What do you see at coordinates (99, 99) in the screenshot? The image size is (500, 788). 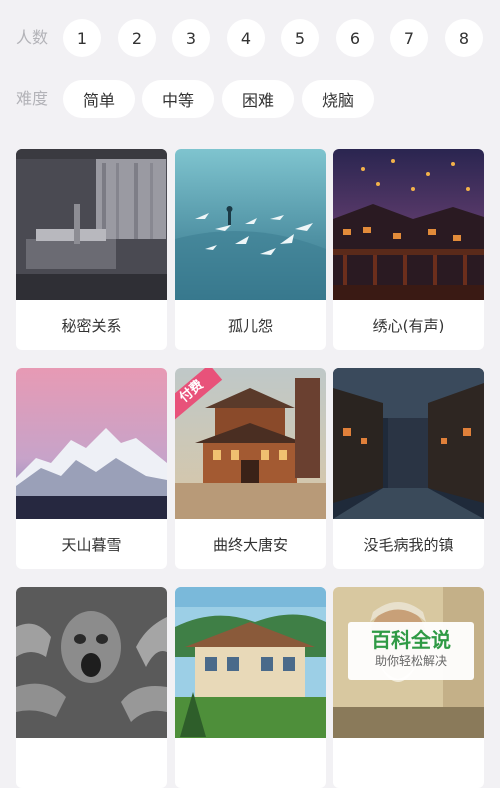 I see `difficulty-easy: 简单` at bounding box center [99, 99].